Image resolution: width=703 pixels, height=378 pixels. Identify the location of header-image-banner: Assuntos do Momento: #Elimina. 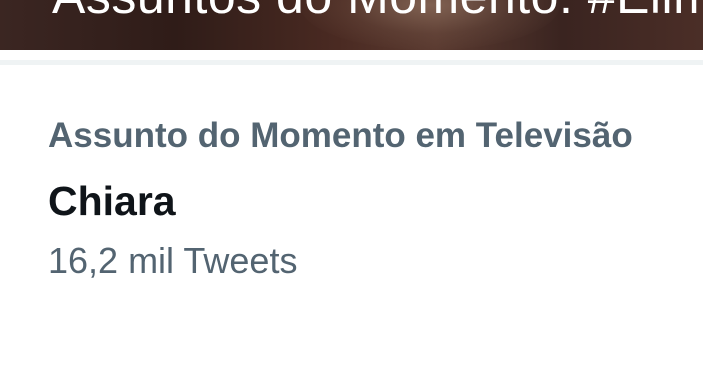
(351, 25).